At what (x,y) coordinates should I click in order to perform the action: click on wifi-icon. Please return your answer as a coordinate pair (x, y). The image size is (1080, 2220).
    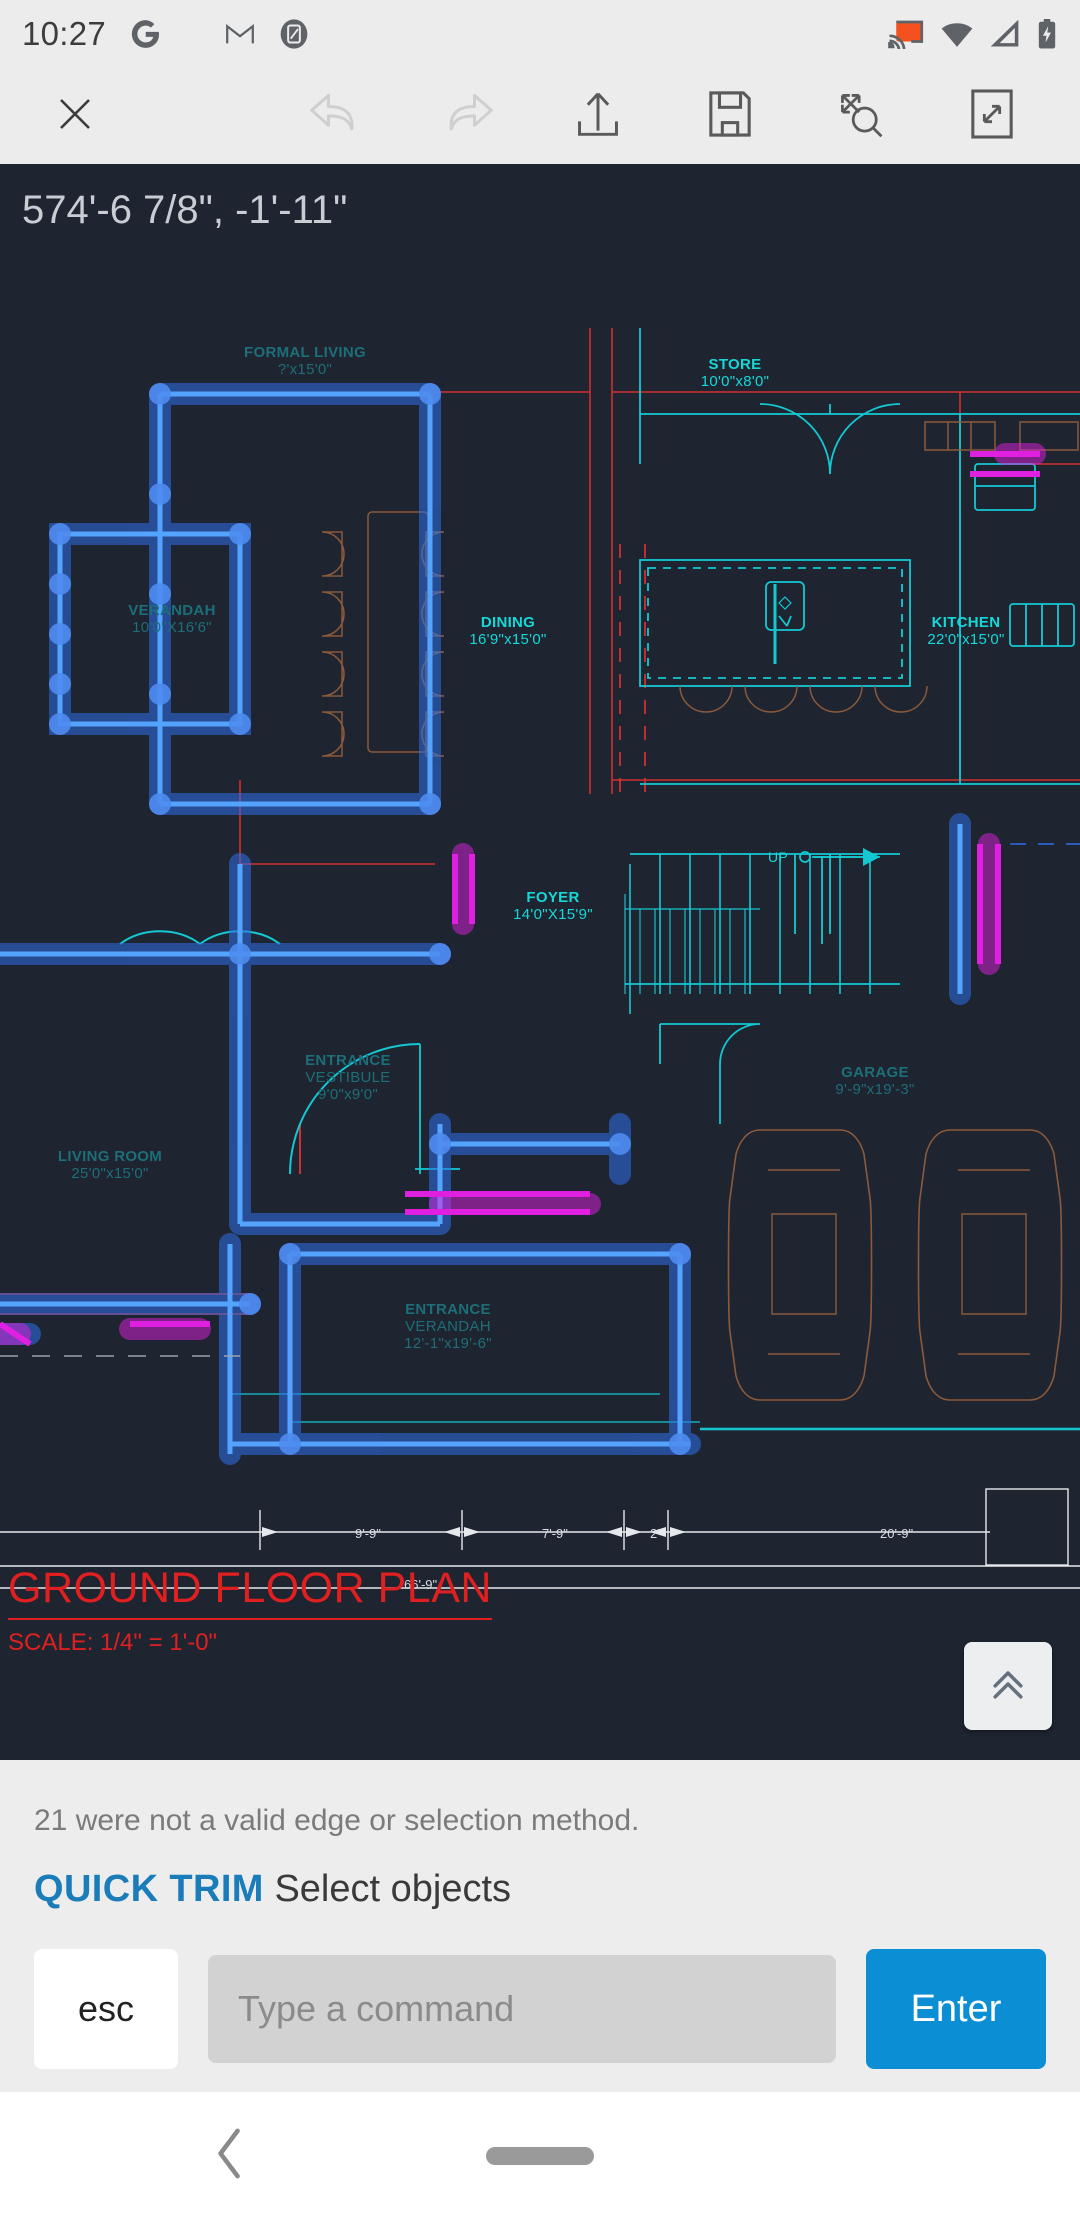
    Looking at the image, I should click on (957, 34).